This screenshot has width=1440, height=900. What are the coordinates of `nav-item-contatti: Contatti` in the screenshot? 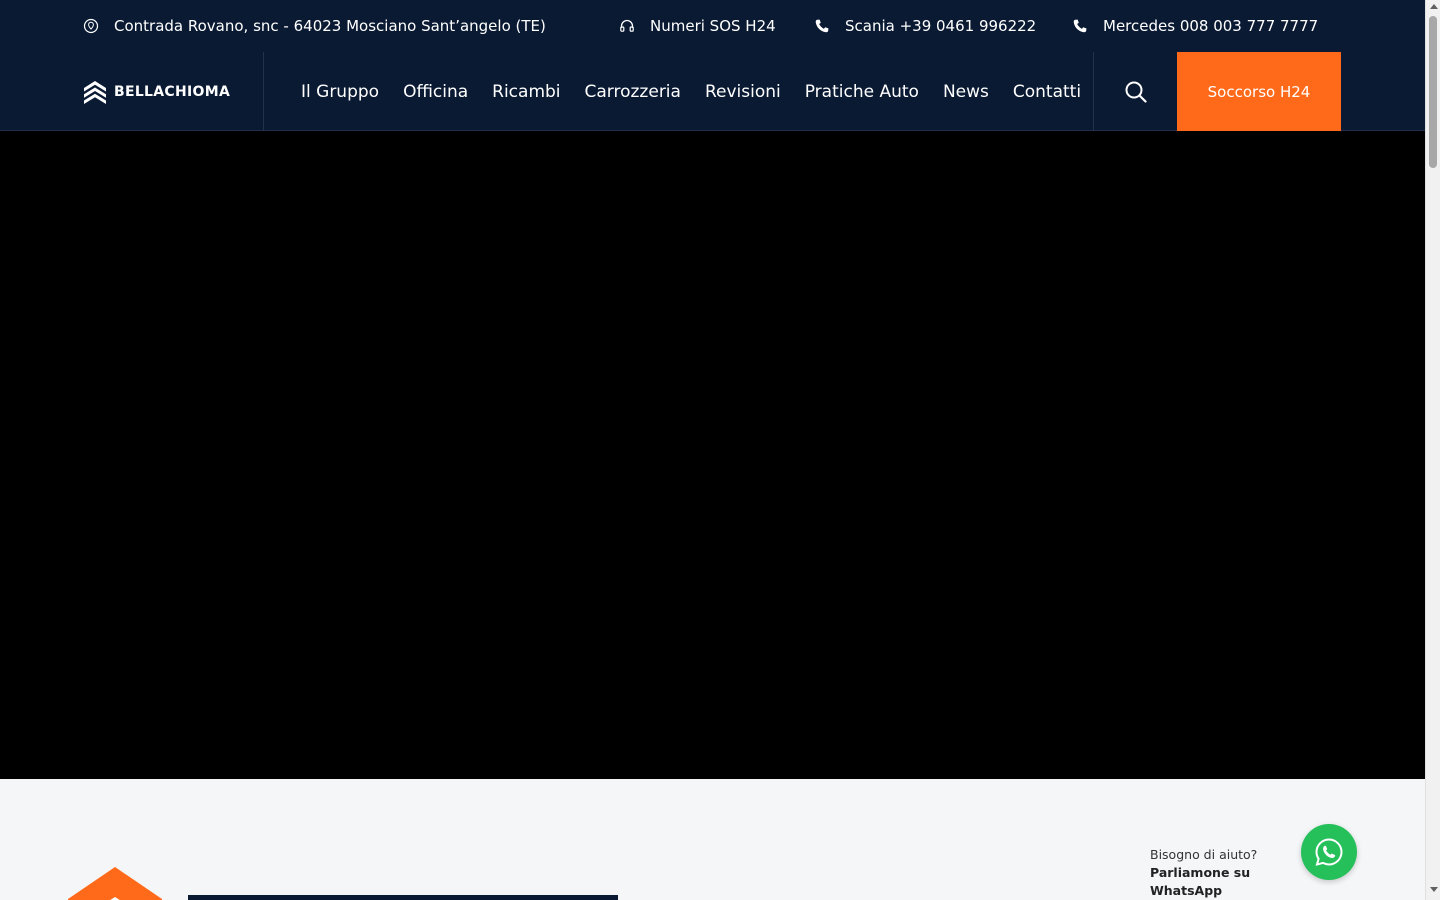 It's located at (1047, 92).